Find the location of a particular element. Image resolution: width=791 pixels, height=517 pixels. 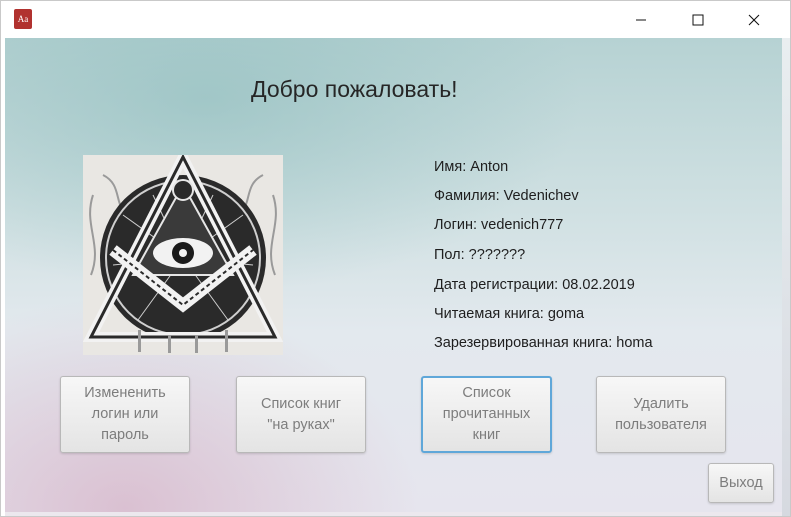

close-icon is located at coordinates (754, 19).